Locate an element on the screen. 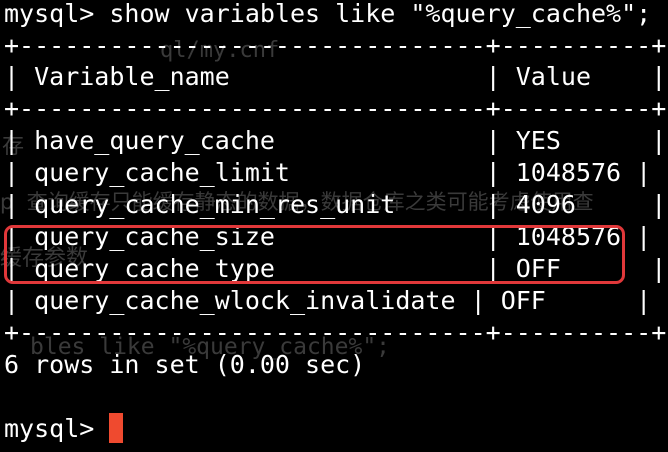 The image size is (668, 452). table-row: | have_query_cache | YES | is located at coordinates (335, 140).